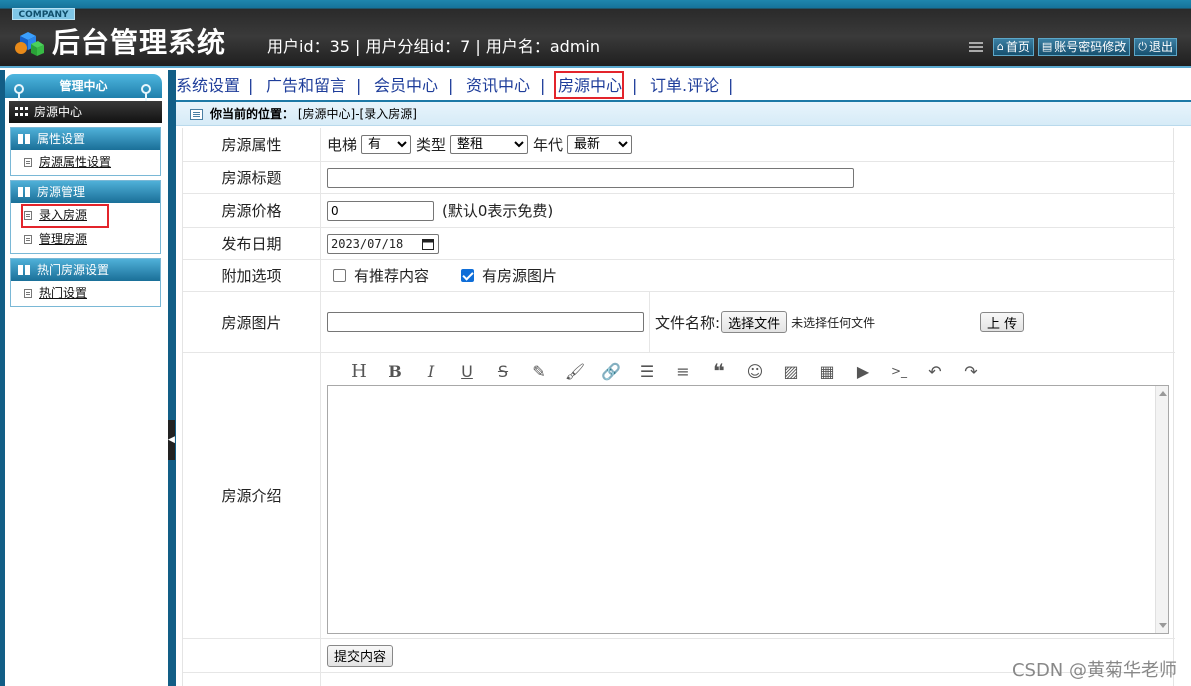 Image resolution: width=1191 pixels, height=686 pixels. Describe the element at coordinates (751, 275) in the screenshot. I see `options-value: 有推荐内容 有房源图片` at that location.